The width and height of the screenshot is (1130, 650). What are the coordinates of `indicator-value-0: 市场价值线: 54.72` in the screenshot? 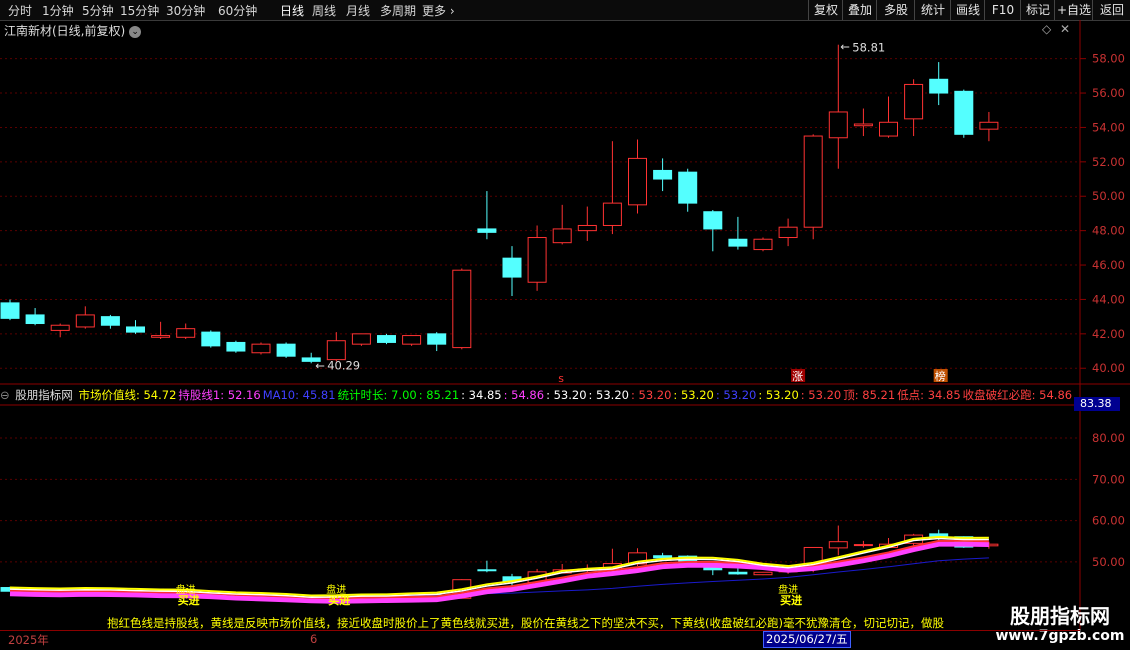 It's located at (127, 395).